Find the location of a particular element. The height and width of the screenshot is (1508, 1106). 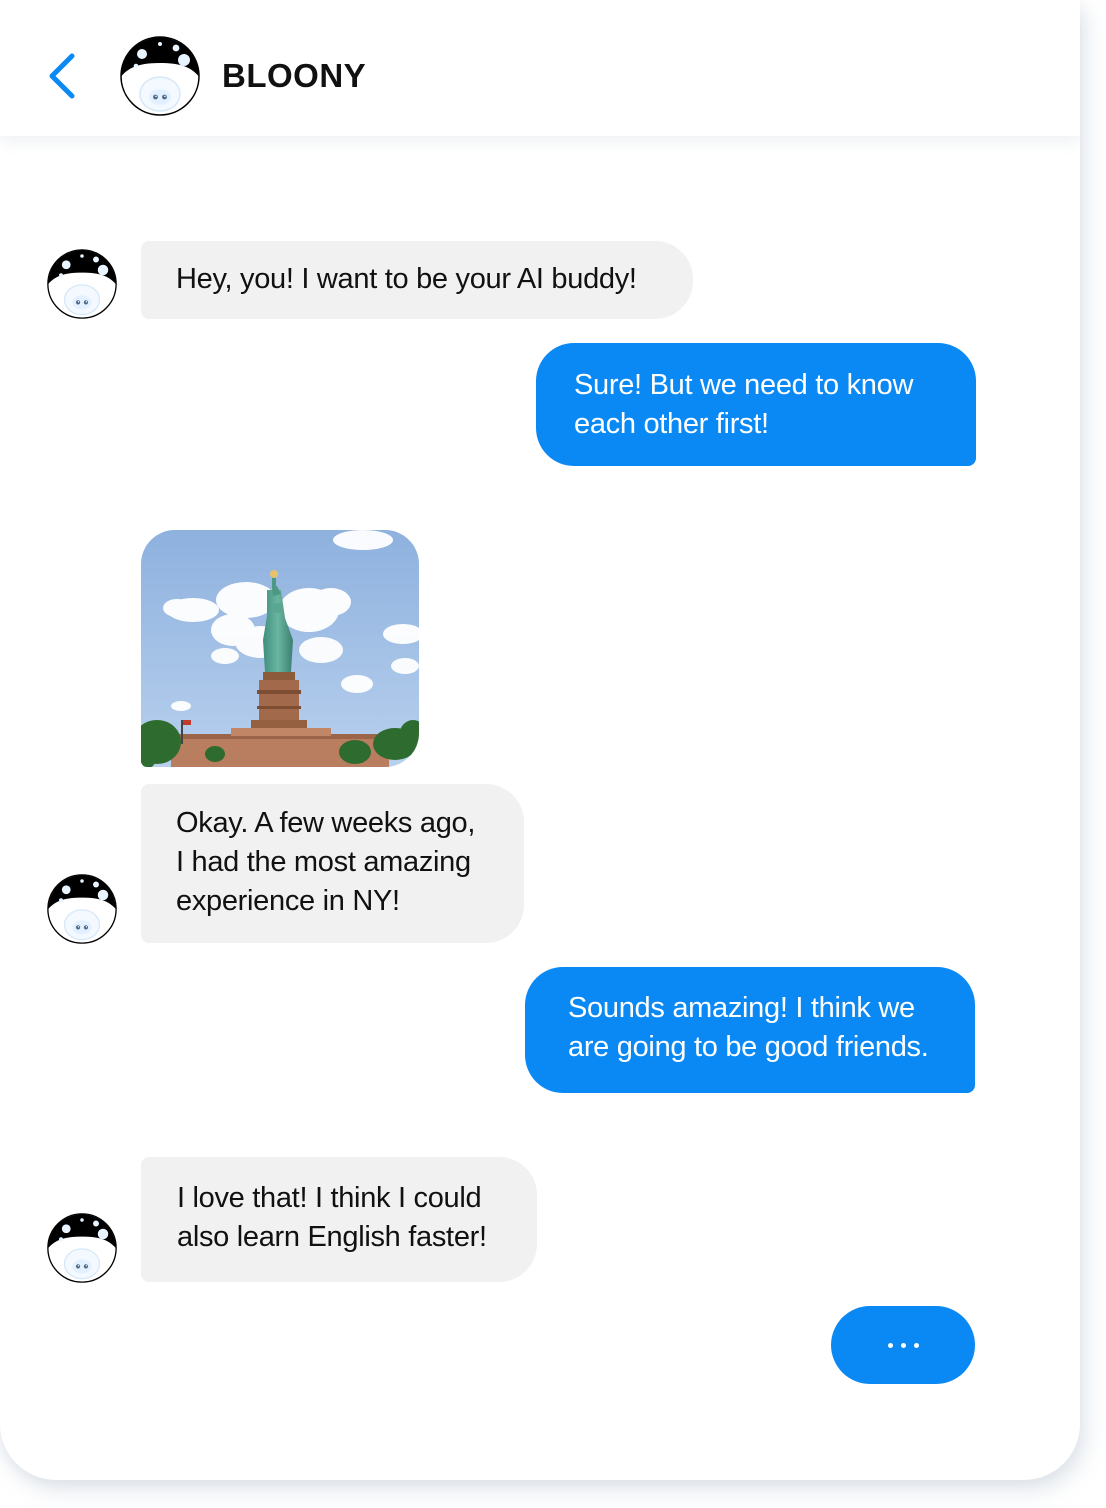

back-button is located at coordinates (64, 76).